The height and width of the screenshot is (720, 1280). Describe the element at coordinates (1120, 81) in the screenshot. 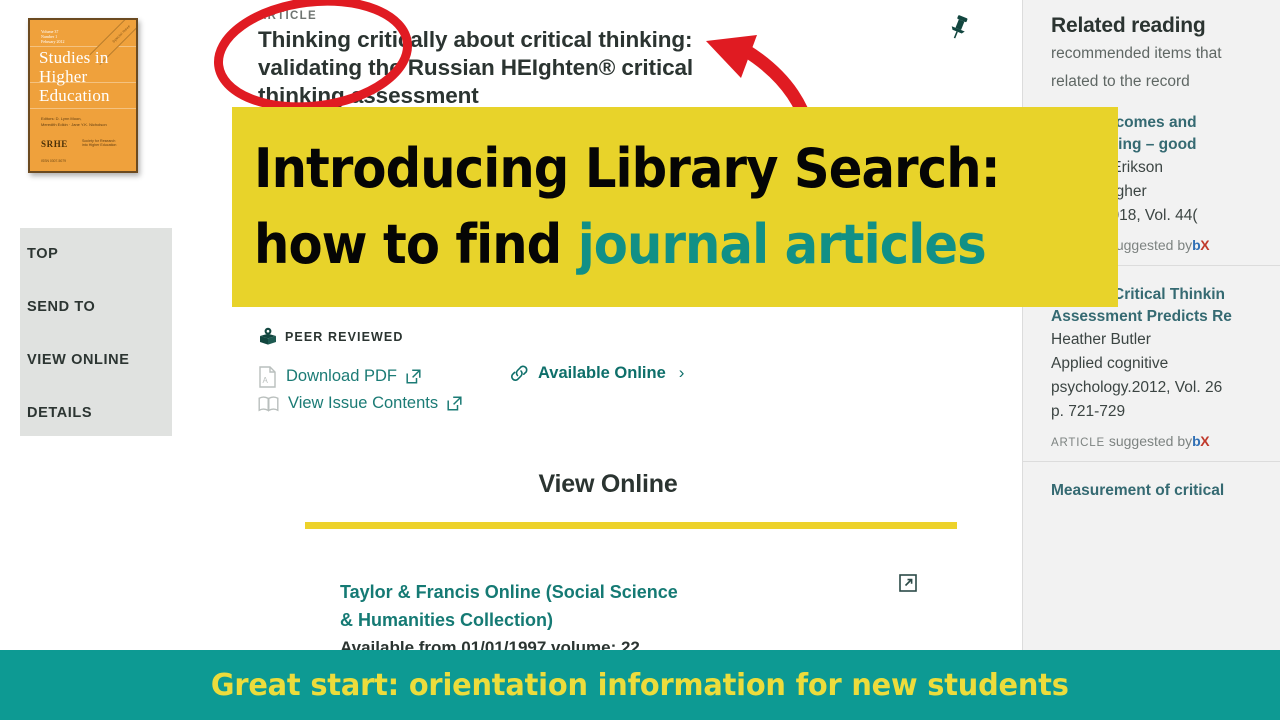

I see `related-reading-subtitle-line-2: related to the record` at that location.